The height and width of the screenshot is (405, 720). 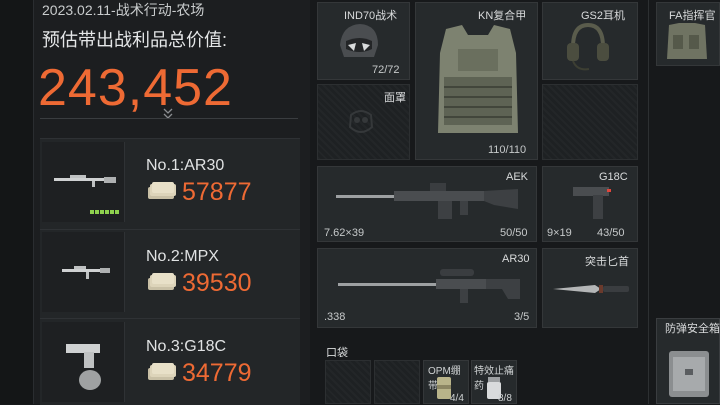 What do you see at coordinates (457, 398) in the screenshot?
I see `pocket-item-count: 4/4` at bounding box center [457, 398].